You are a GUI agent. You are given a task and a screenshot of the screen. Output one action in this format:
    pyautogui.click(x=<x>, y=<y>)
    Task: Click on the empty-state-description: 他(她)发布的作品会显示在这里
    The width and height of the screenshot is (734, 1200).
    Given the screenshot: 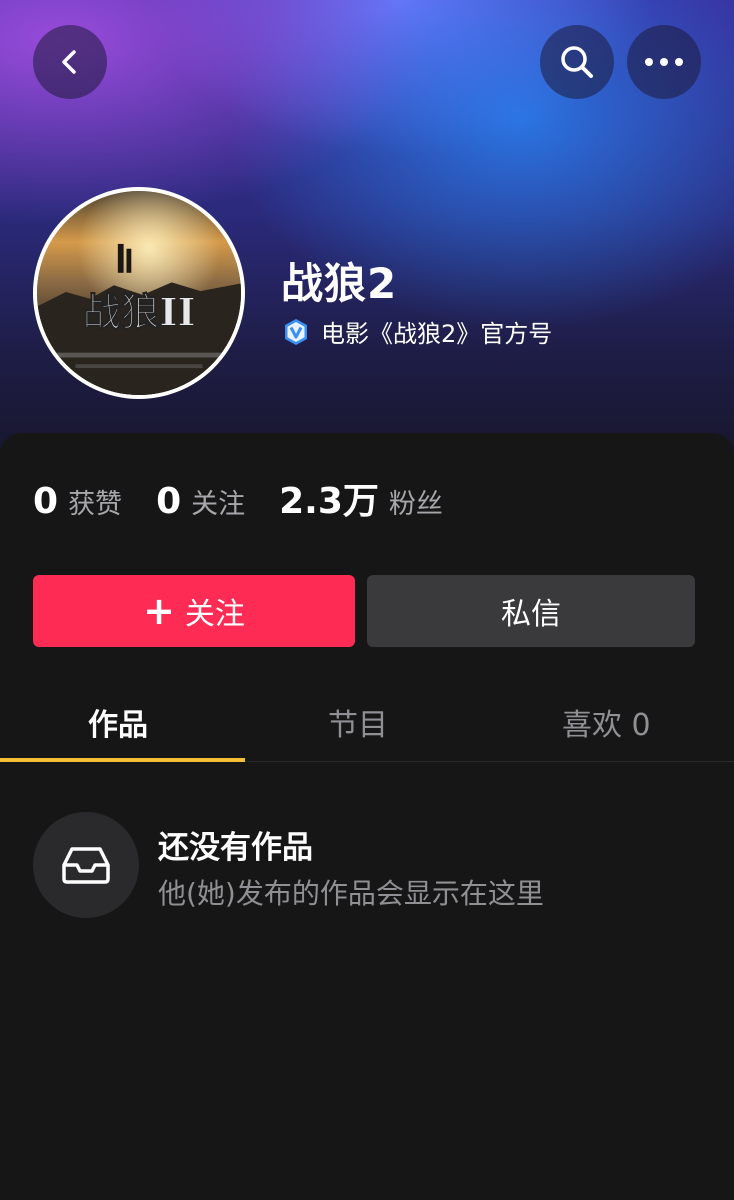 What is the action you would take?
    pyautogui.click(x=351, y=893)
    